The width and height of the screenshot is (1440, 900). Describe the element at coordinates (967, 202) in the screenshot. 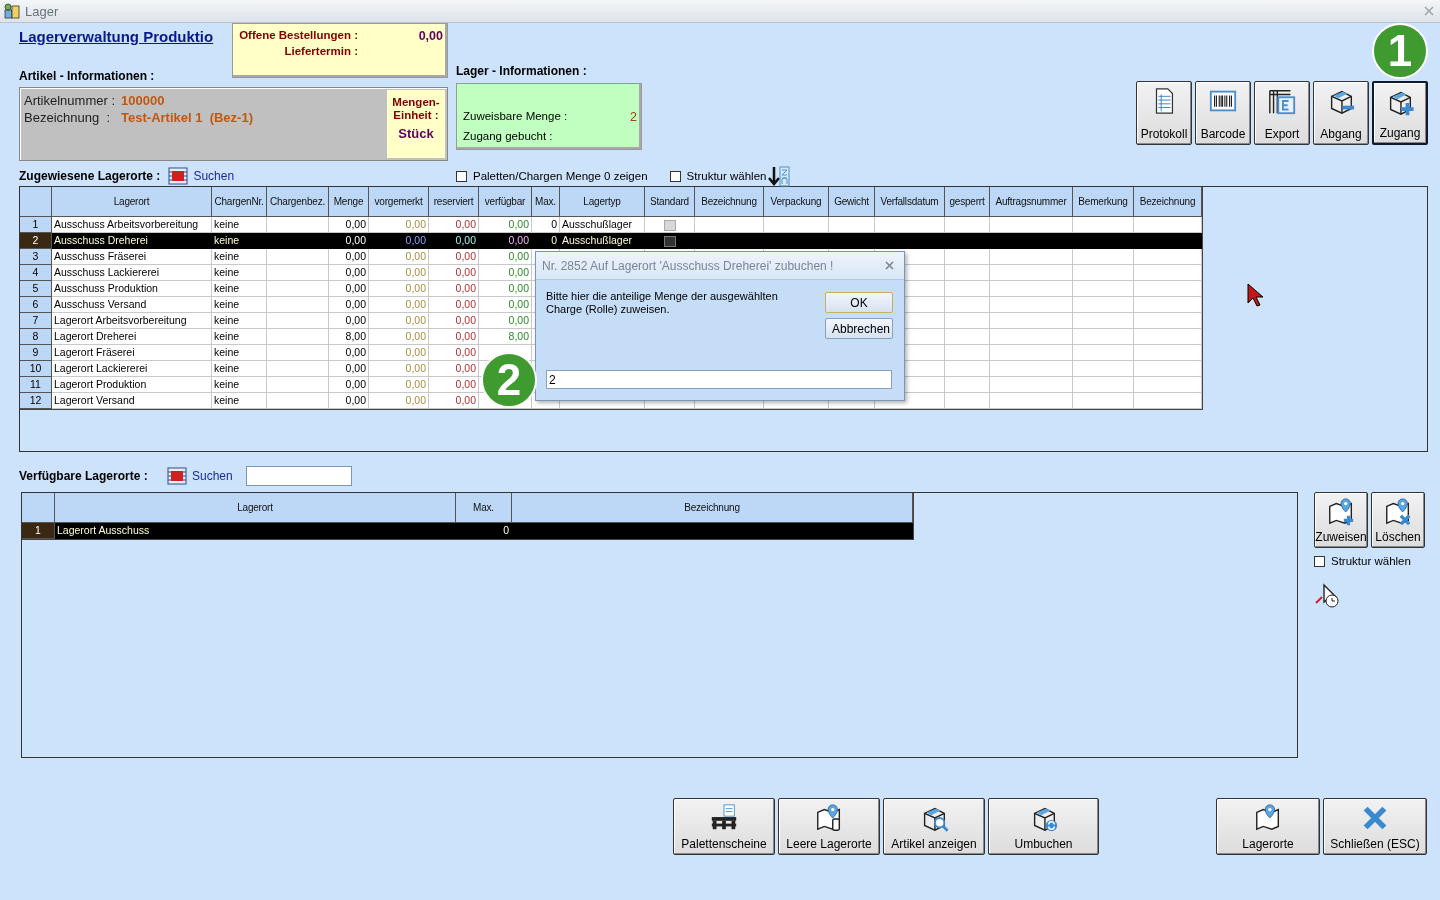

I see `column-header: gesperrt` at that location.